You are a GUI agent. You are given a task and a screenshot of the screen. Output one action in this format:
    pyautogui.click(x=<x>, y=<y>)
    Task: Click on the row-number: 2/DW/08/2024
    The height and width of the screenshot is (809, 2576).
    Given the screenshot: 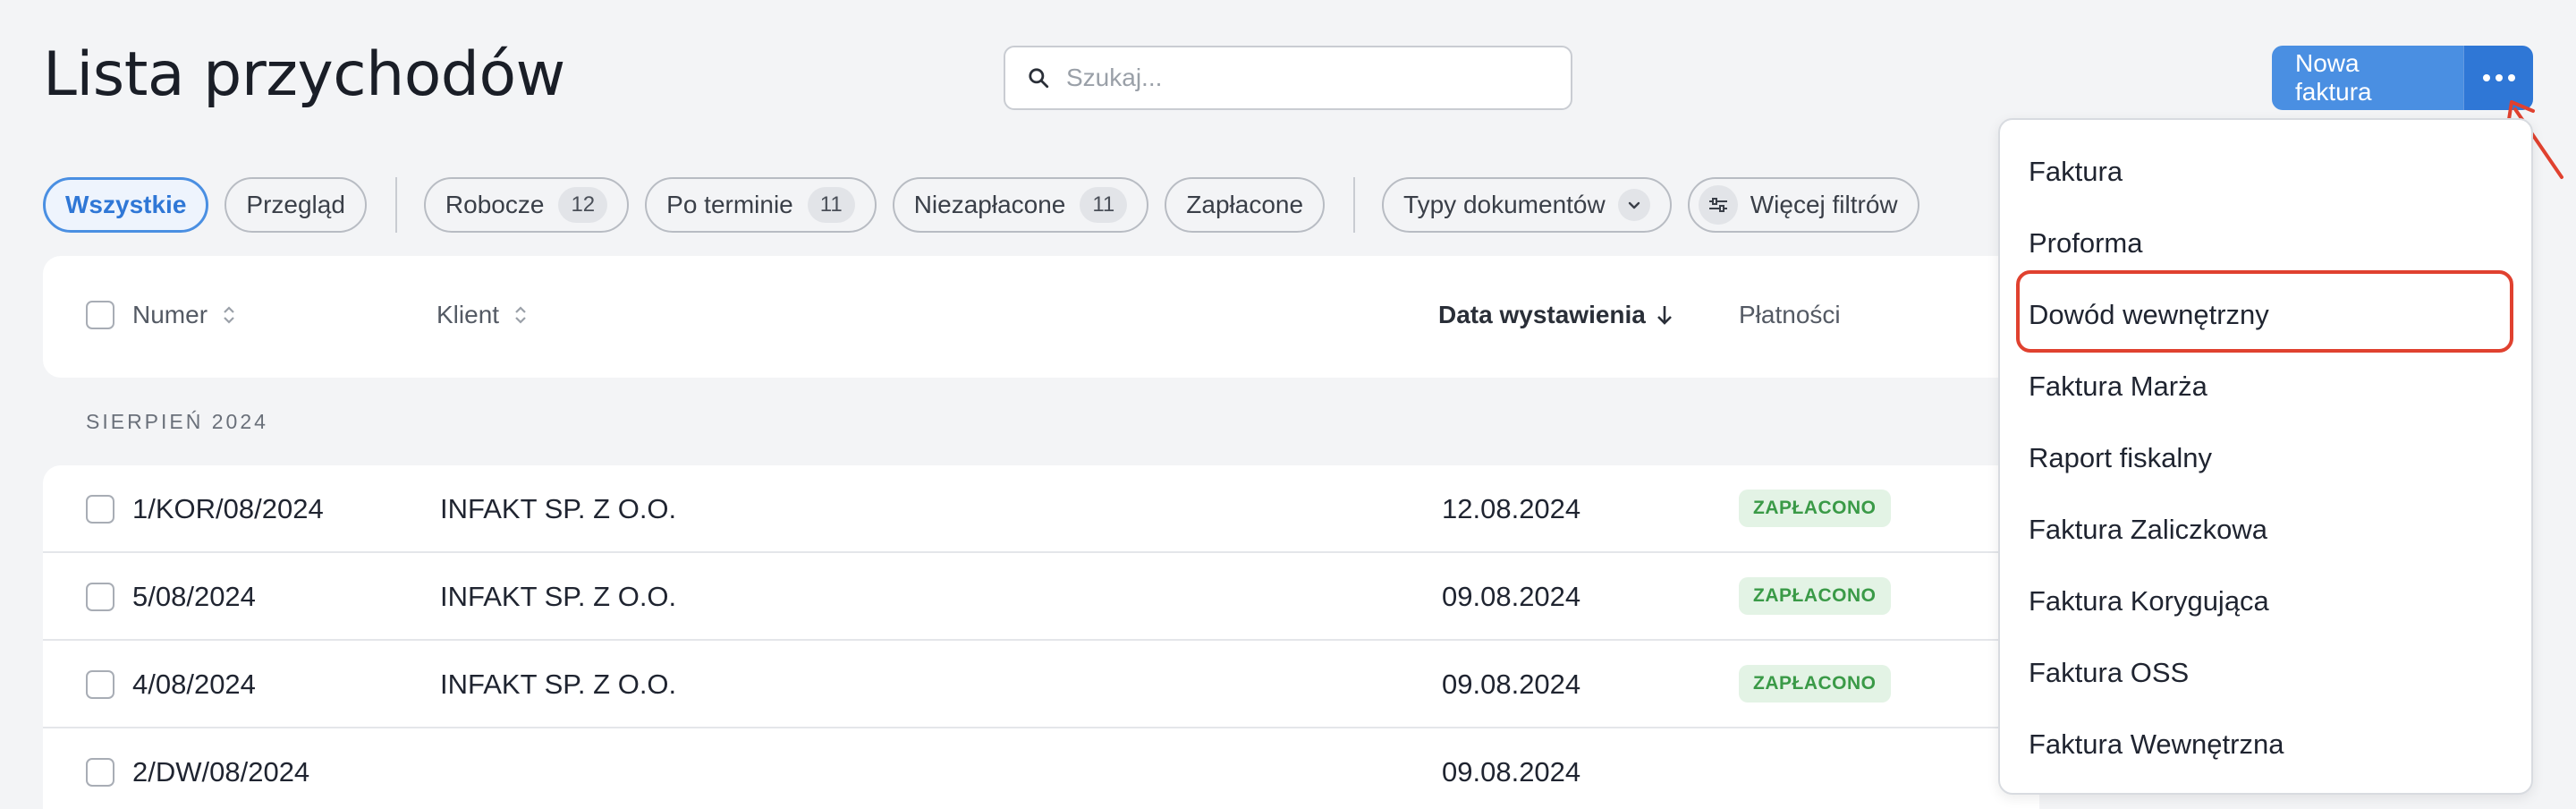 What is the action you would take?
    pyautogui.click(x=221, y=772)
    